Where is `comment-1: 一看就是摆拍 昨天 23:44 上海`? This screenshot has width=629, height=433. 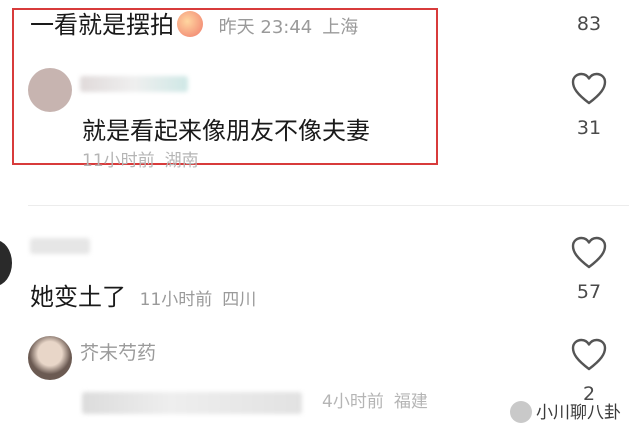 comment-1: 一看就是摆拍 昨天 23:44 上海 is located at coordinates (199, 25).